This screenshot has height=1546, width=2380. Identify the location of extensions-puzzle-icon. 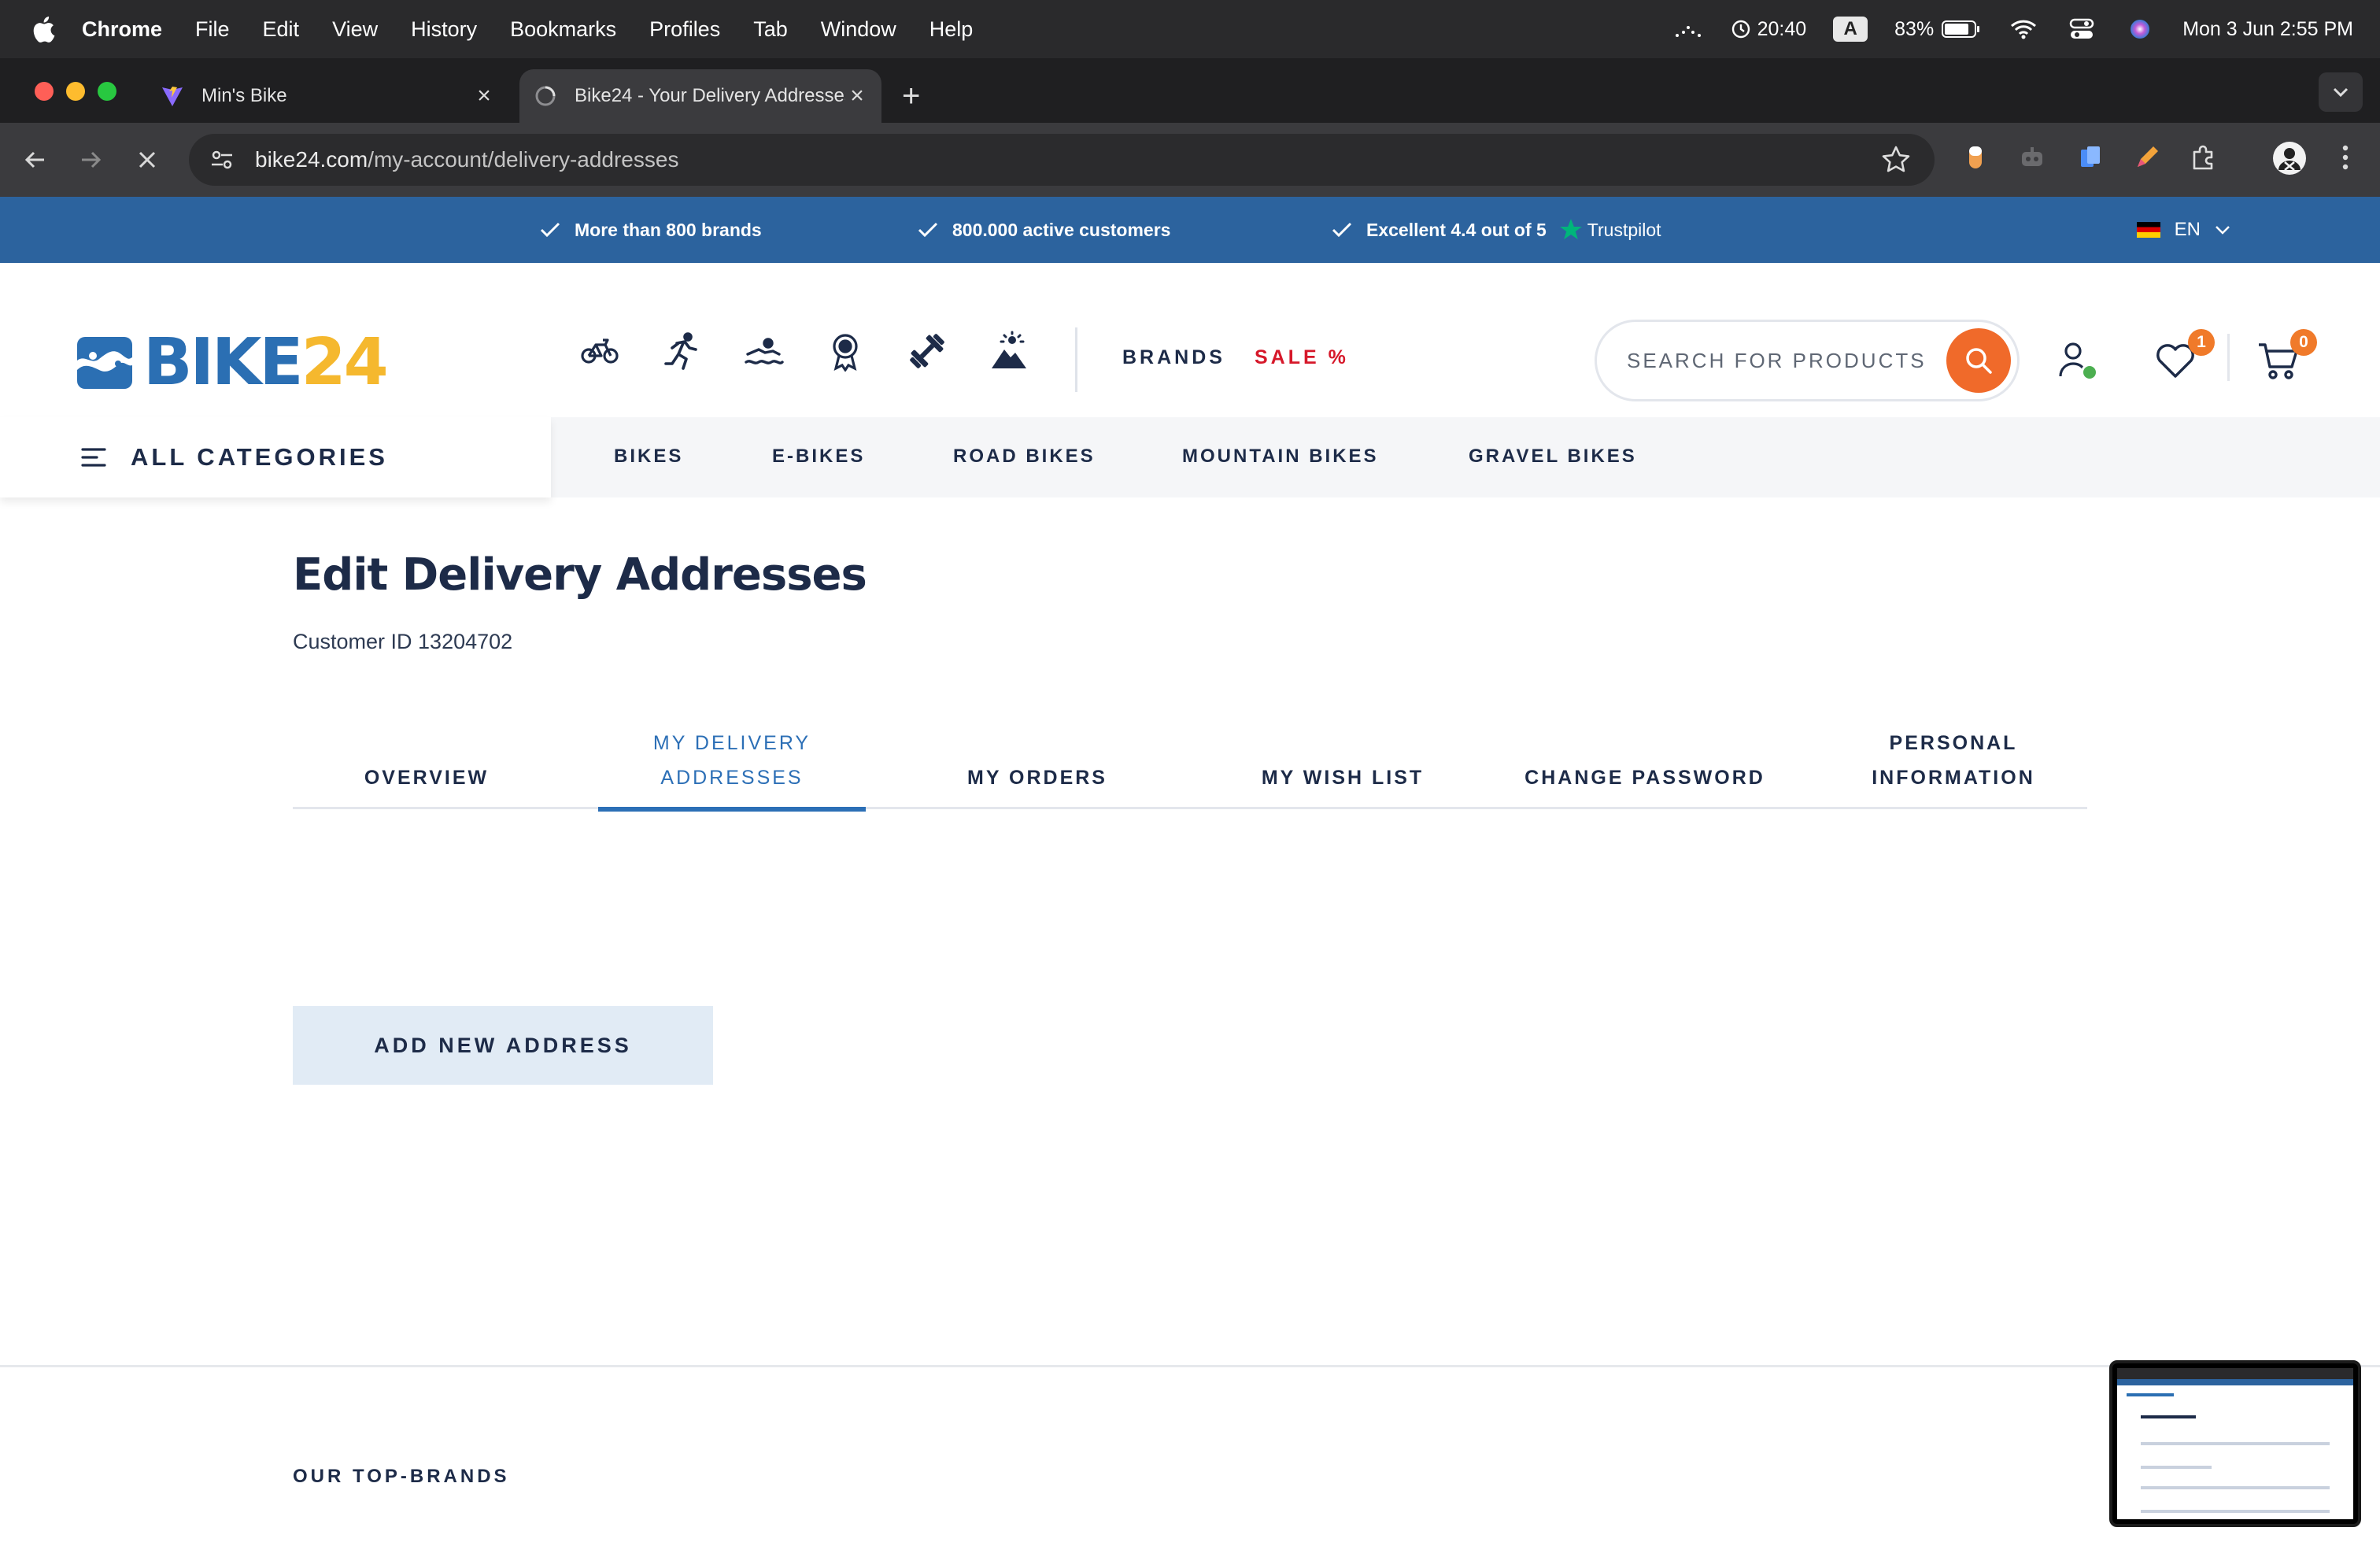
(2203, 157).